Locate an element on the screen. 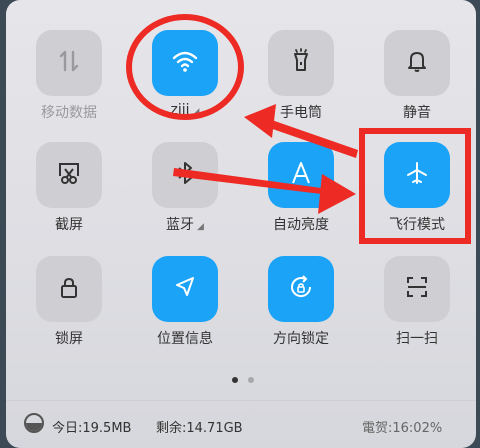  annotation-circle is located at coordinates (185, 67).